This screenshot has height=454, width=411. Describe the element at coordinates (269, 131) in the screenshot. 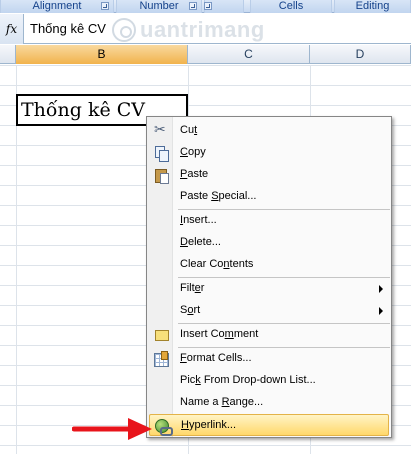

I see `menu-item-cut: Cut` at that location.